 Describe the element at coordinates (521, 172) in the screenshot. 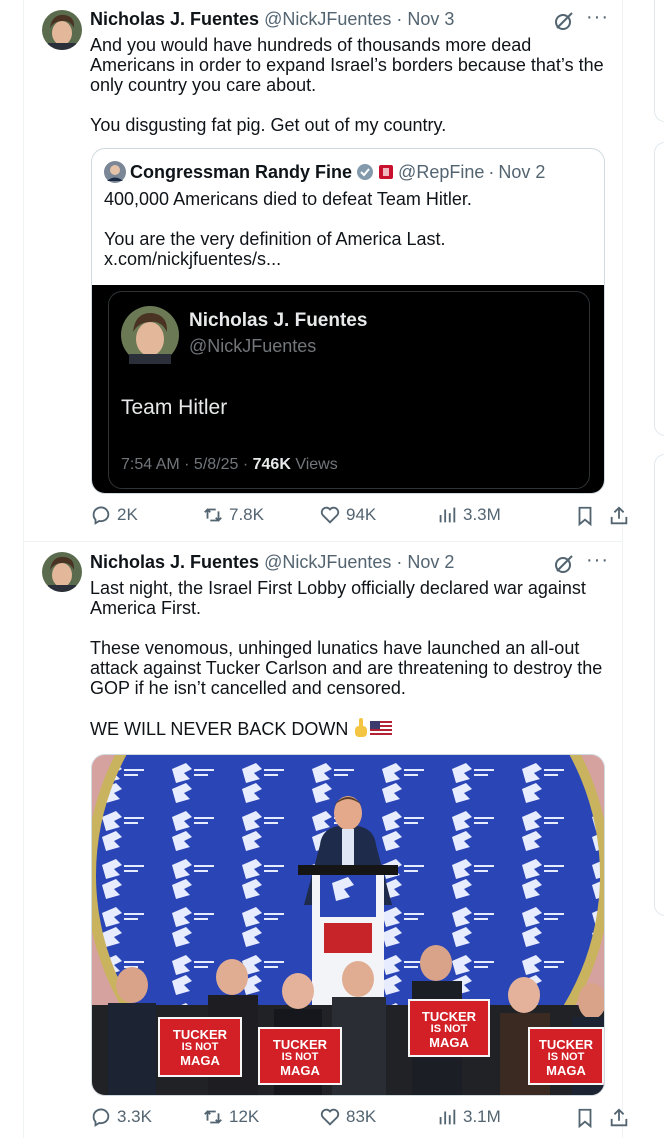

I see `quote-date: Nov 2` at that location.